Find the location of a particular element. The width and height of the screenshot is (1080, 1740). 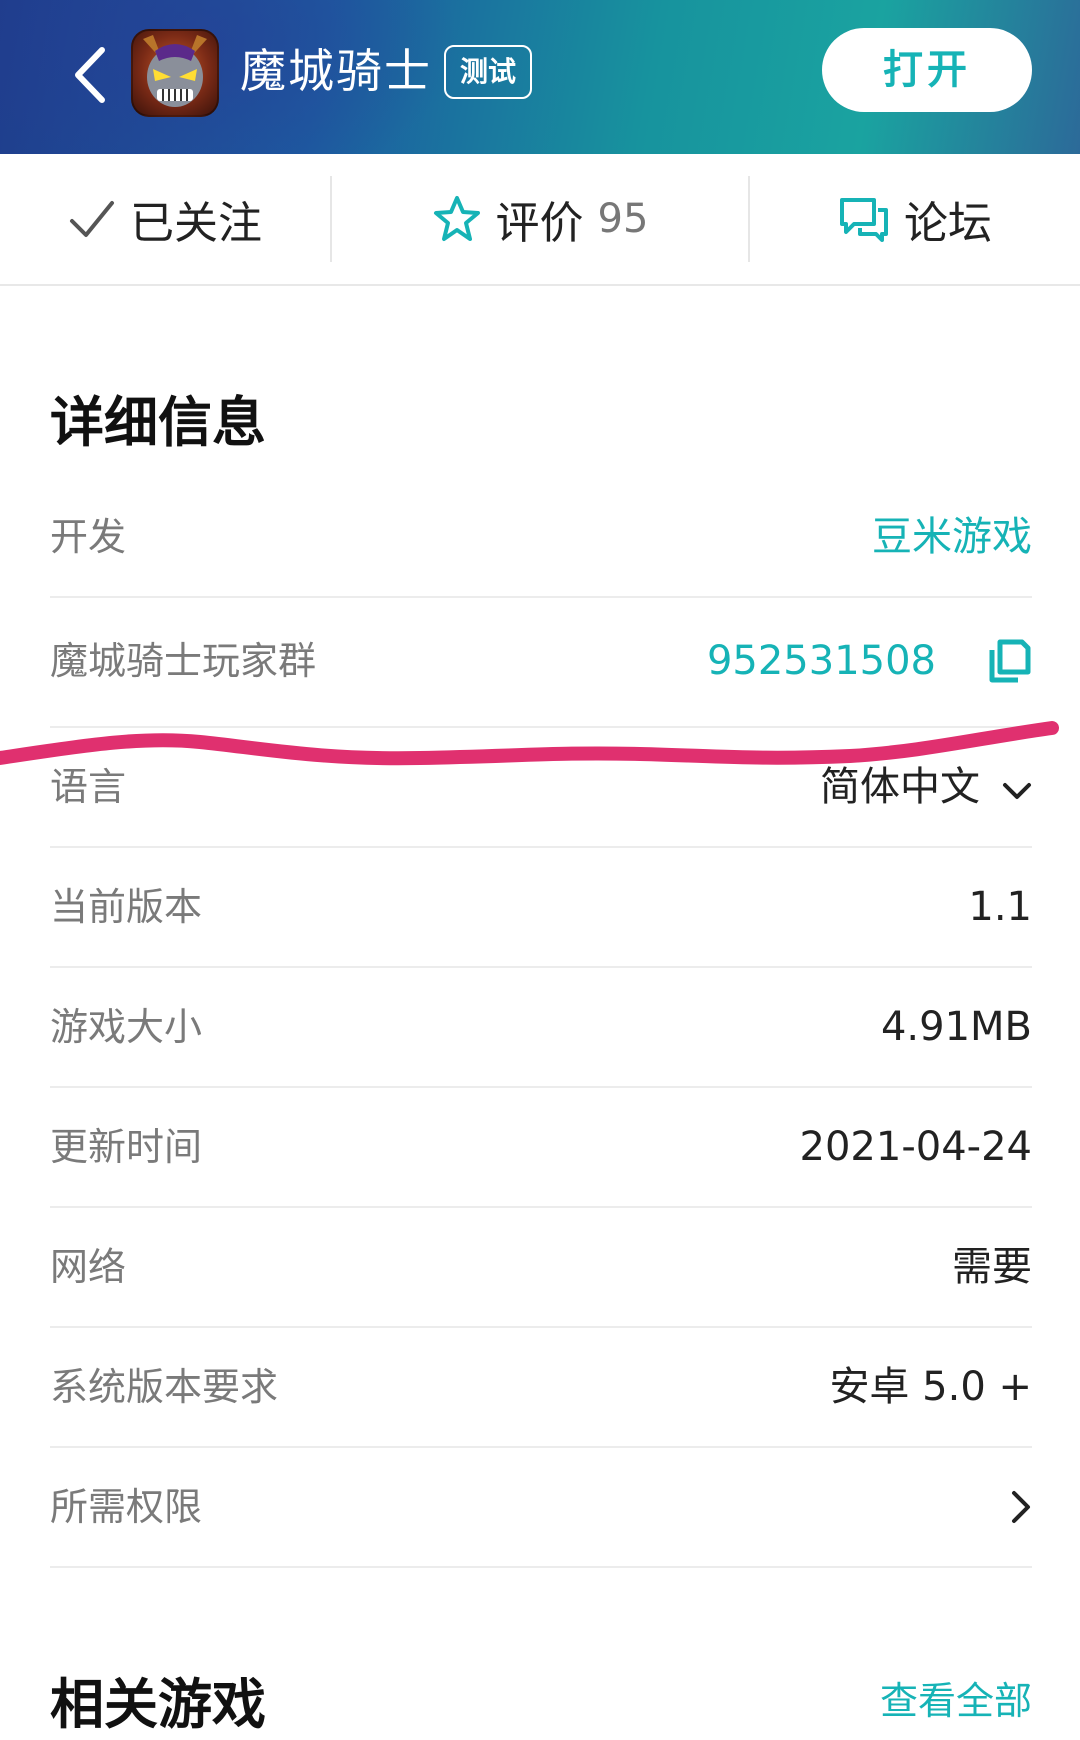

test-badge: 测试 is located at coordinates (488, 72).